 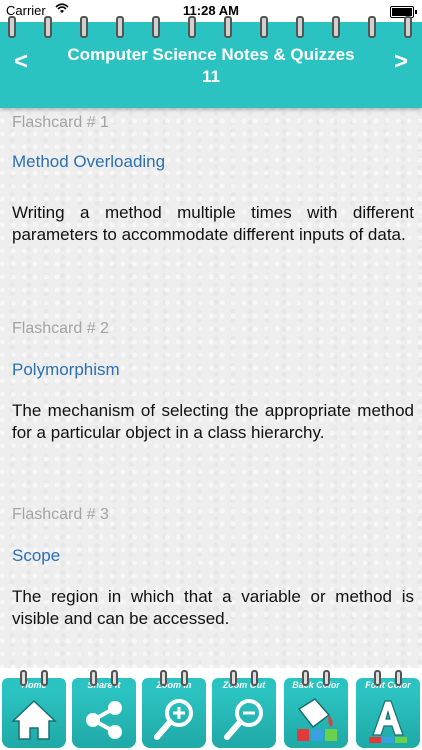 I want to click on share-button: Share it, so click(x=104, y=710).